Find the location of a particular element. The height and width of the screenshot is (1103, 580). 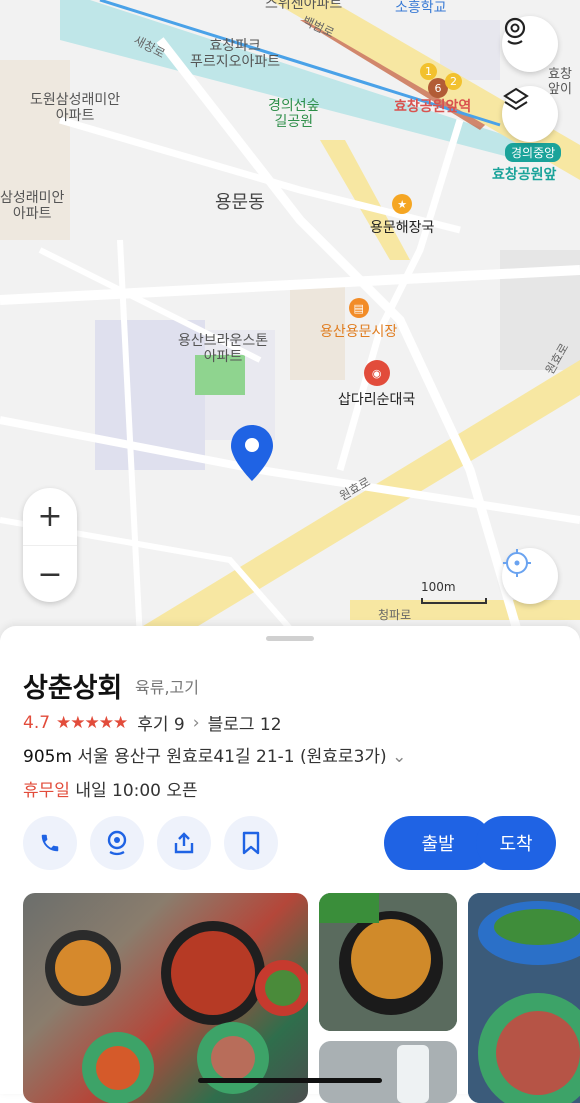

poi-label: 용문해장국 is located at coordinates (402, 228).